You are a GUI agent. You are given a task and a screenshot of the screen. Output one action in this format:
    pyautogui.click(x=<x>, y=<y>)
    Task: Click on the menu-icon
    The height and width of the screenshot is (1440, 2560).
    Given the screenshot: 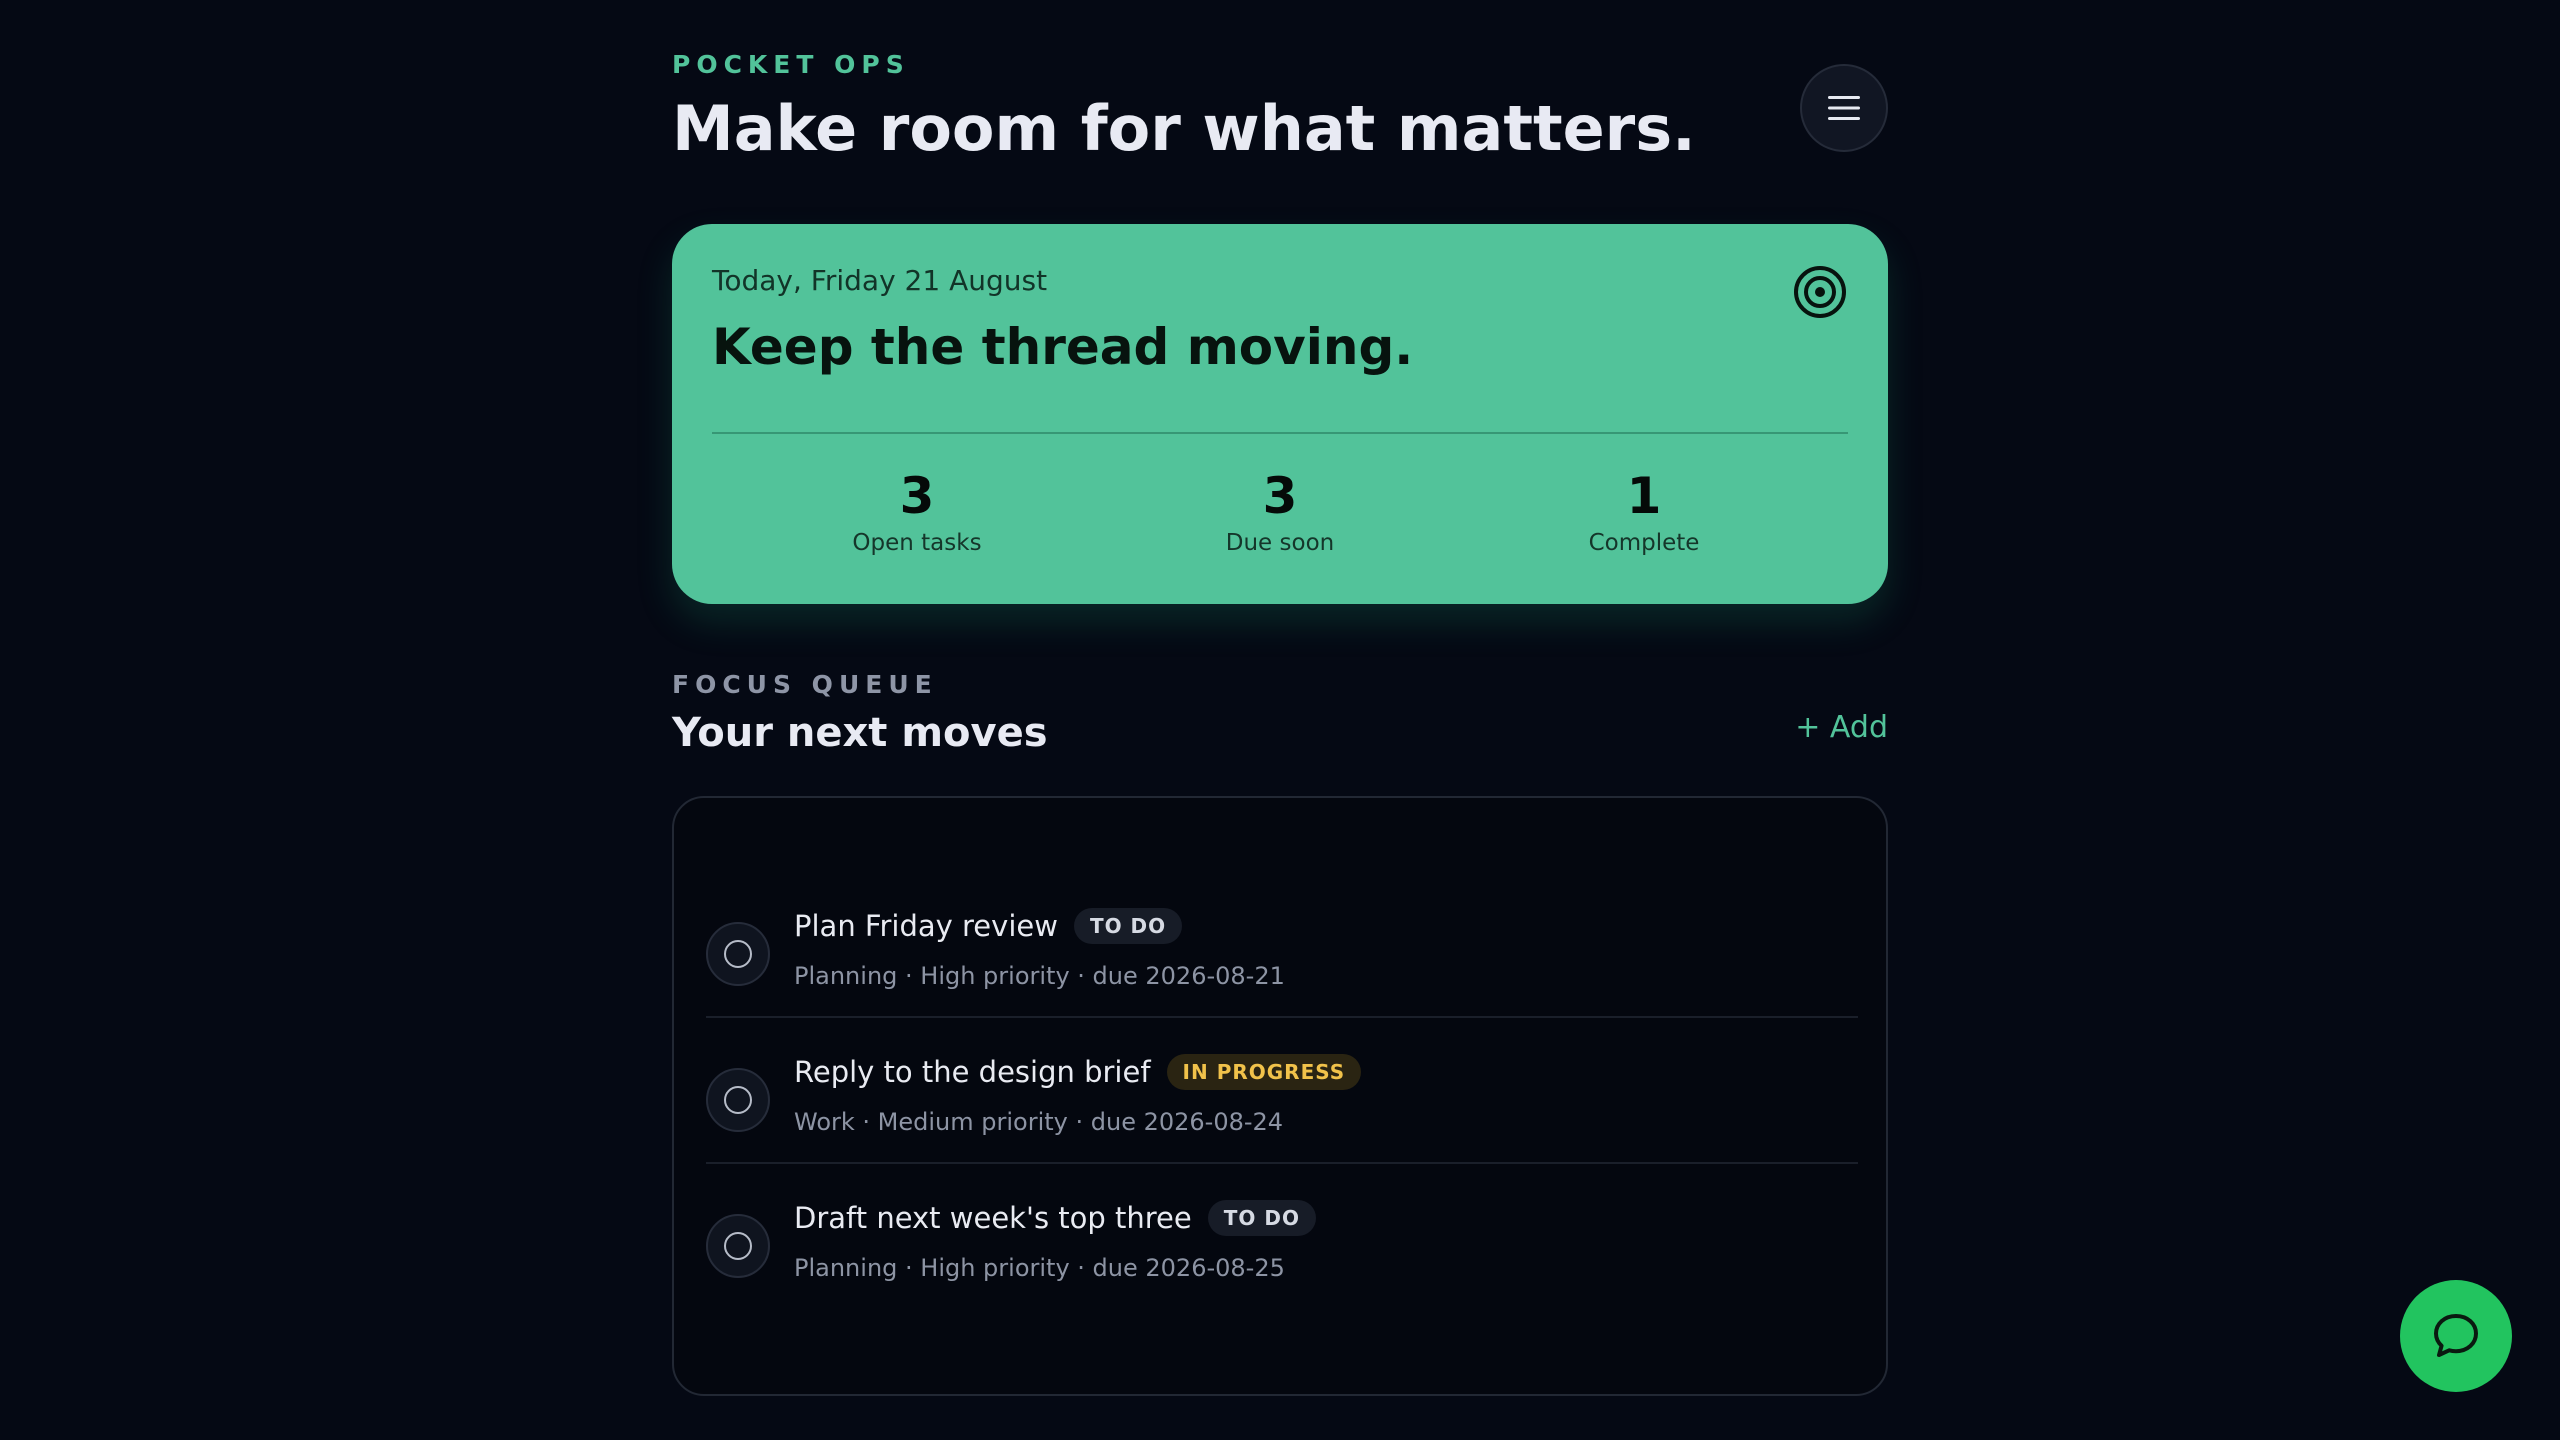 What is the action you would take?
    pyautogui.click(x=1844, y=108)
    